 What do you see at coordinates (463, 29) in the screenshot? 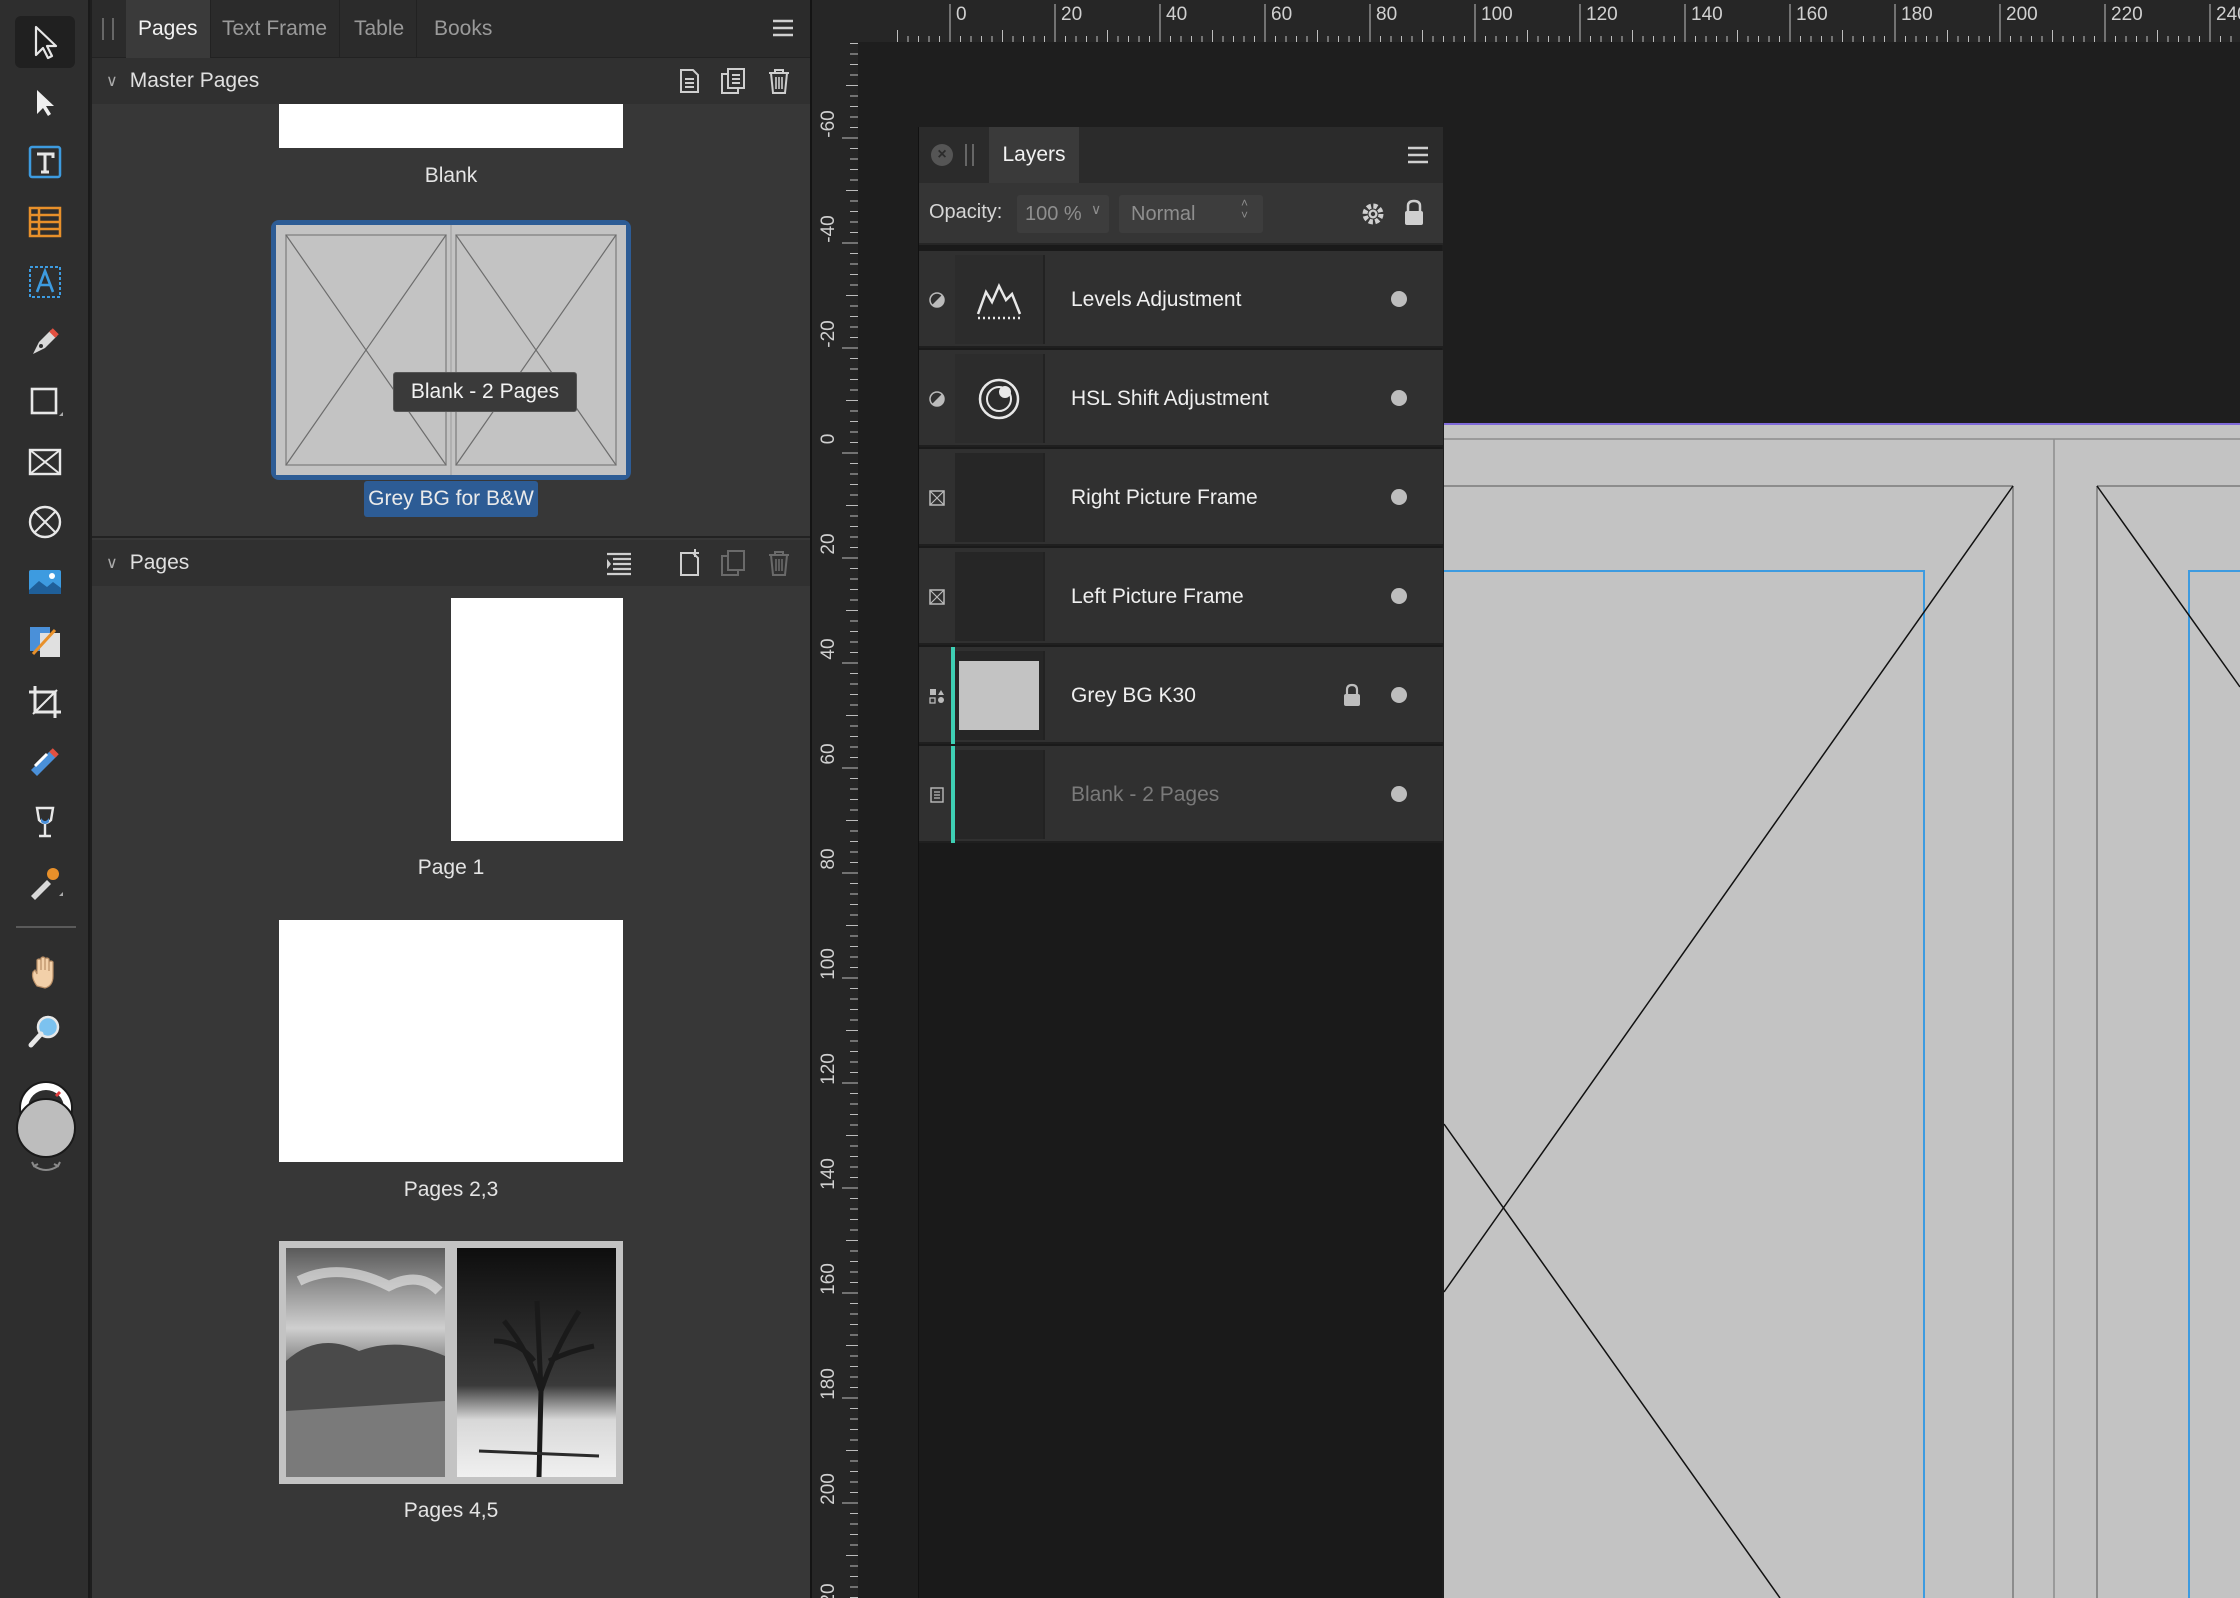
I see `tab-books: Books` at bounding box center [463, 29].